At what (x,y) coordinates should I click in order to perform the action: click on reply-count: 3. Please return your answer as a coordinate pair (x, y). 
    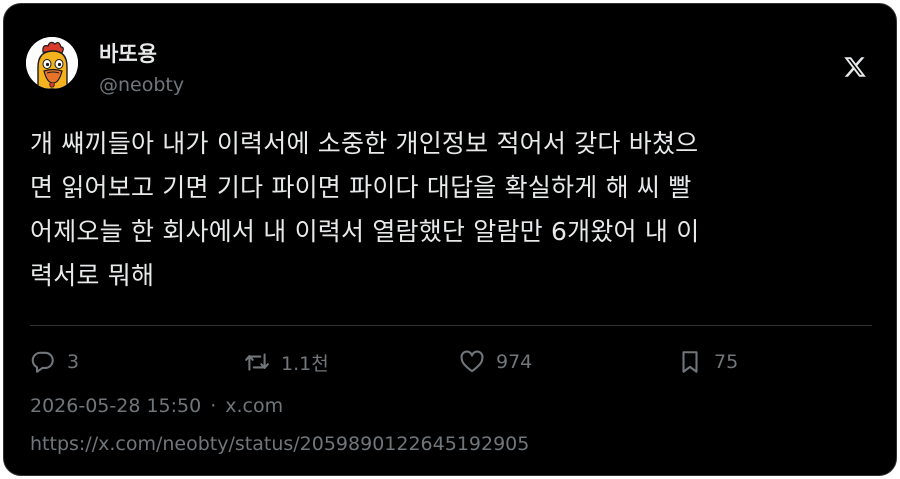
    Looking at the image, I should click on (73, 362).